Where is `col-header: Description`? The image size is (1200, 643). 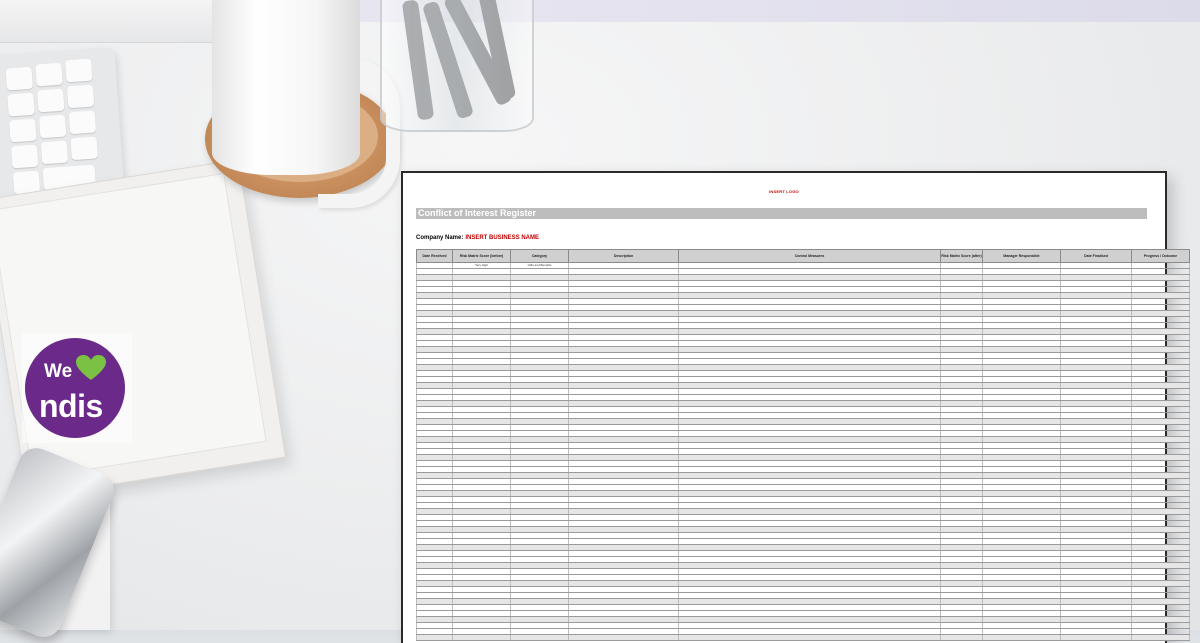
col-header: Description is located at coordinates (623, 256).